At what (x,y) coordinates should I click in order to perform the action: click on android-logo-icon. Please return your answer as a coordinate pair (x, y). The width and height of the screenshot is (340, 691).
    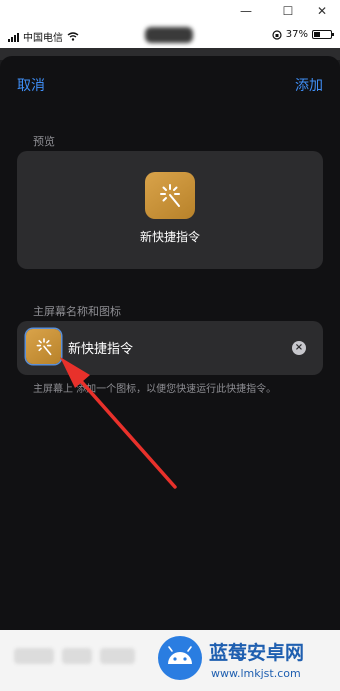
    Looking at the image, I should click on (180, 658).